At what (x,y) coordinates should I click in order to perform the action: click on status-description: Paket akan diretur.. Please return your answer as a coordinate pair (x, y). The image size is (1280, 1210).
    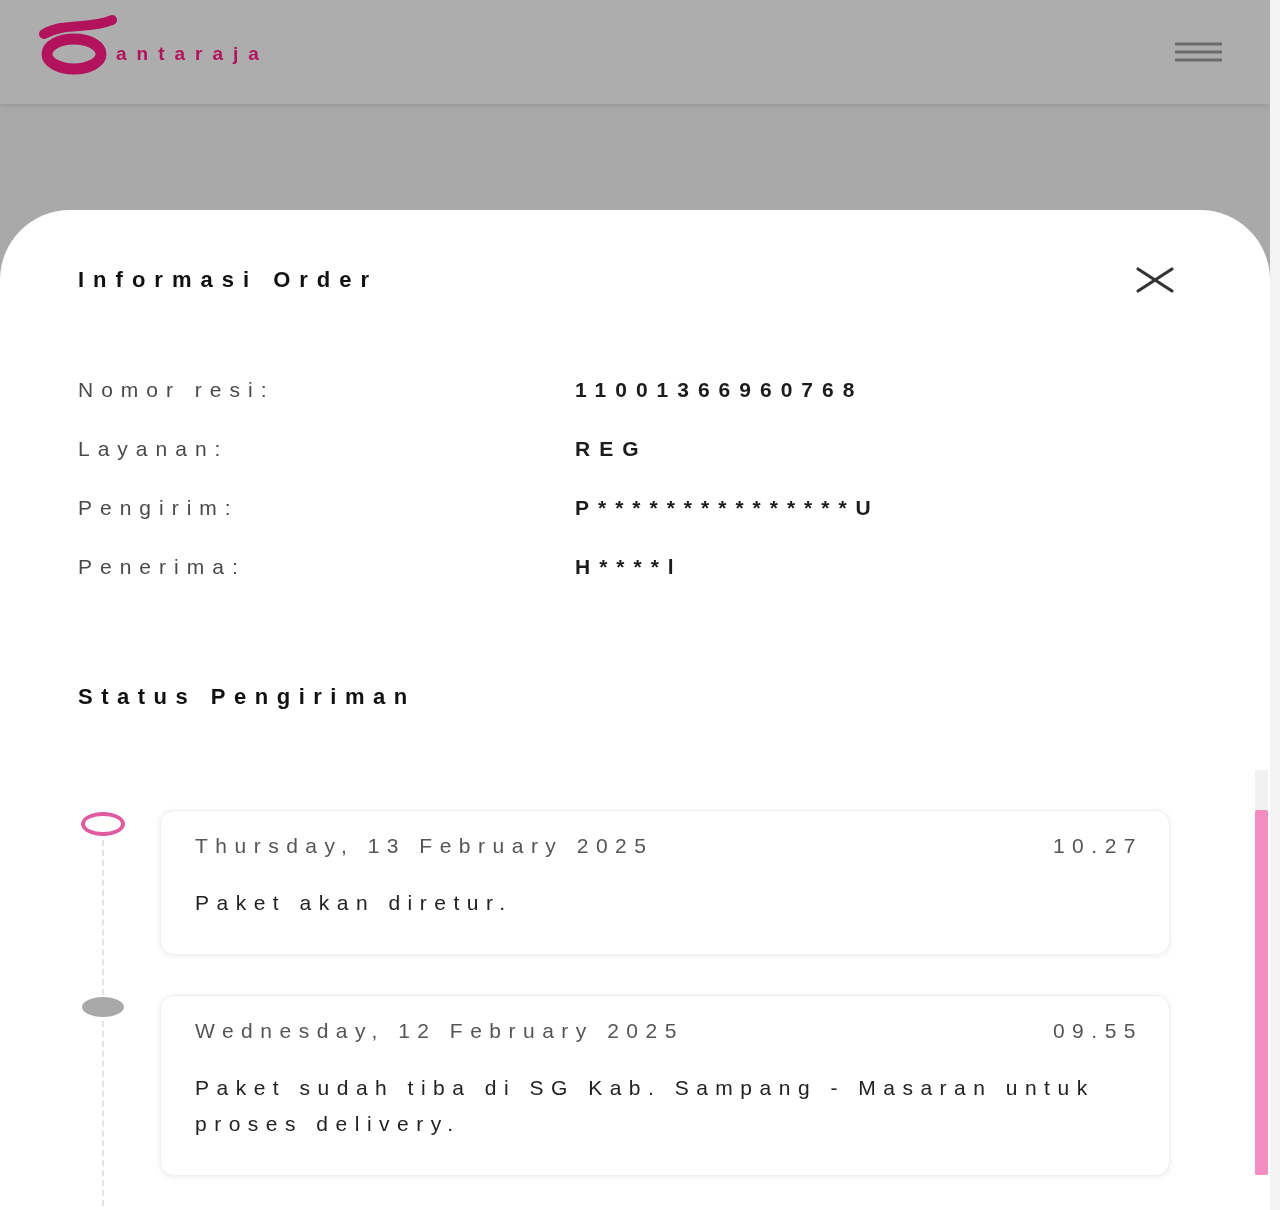
    Looking at the image, I should click on (354, 903).